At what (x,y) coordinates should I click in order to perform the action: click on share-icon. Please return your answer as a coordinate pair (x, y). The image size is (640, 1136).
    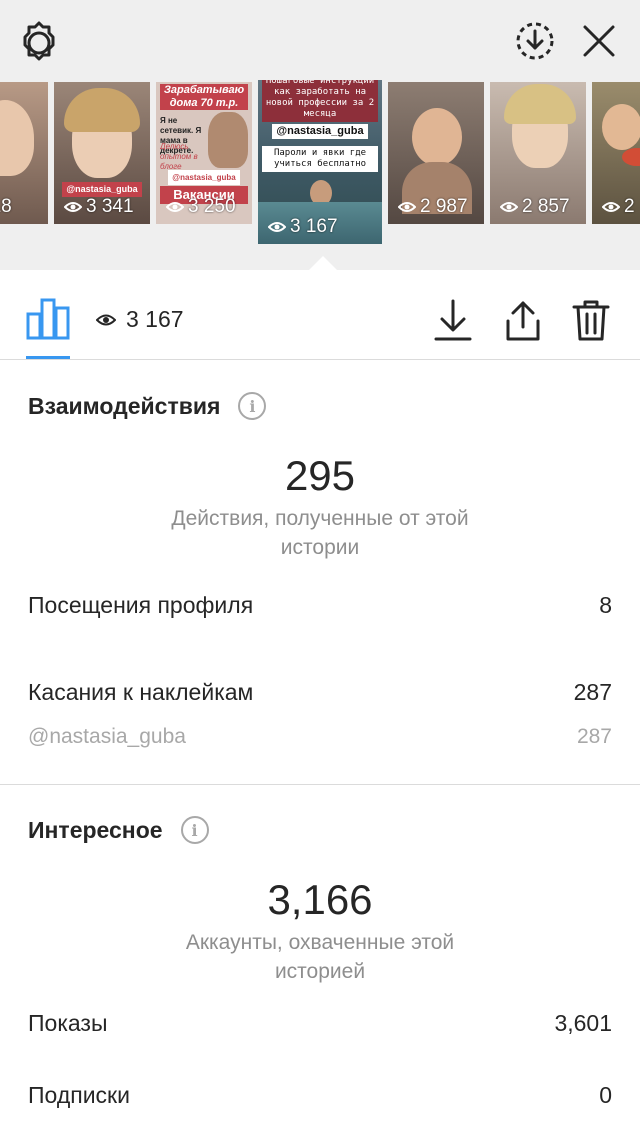
    Looking at the image, I should click on (523, 321).